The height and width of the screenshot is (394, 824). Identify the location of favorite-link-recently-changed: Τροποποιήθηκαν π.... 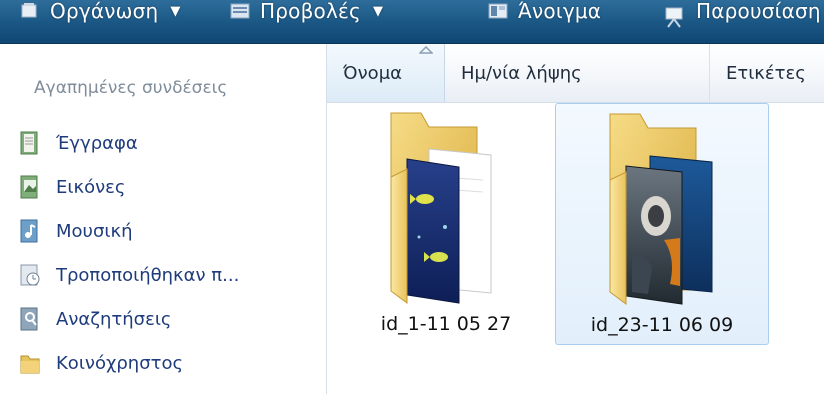
(128, 275).